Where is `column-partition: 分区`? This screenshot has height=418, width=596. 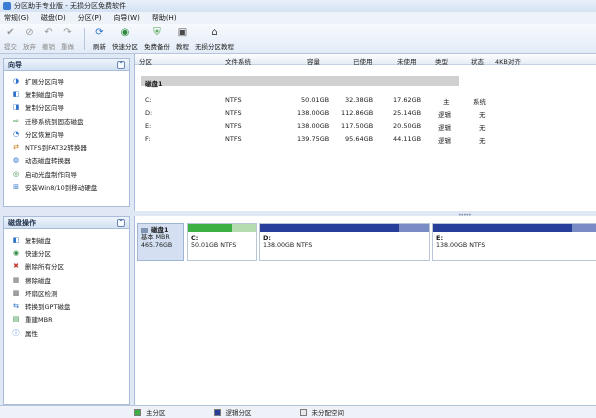 column-partition: 分区 is located at coordinates (145, 61).